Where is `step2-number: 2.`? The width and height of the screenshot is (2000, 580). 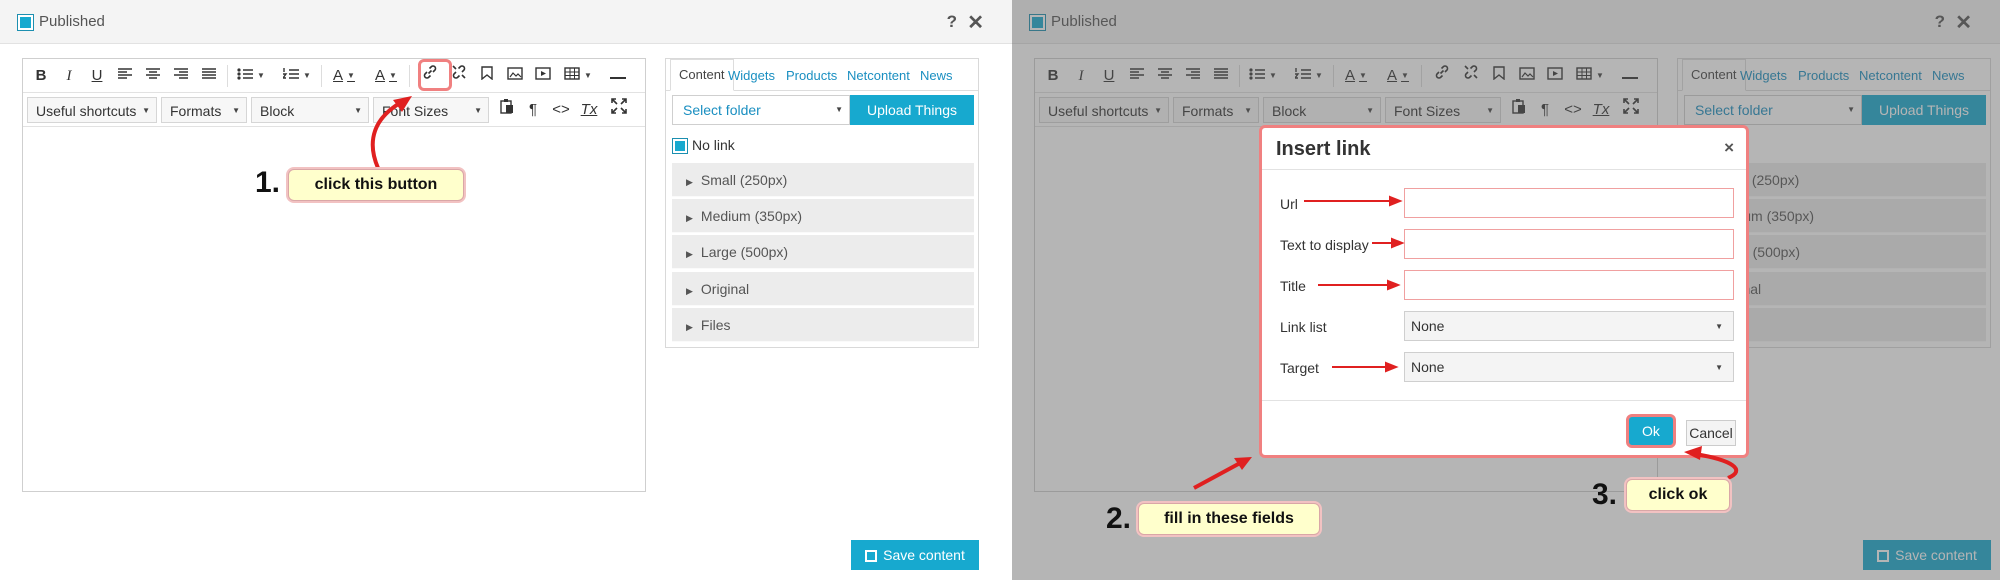 step2-number: 2. is located at coordinates (1119, 518).